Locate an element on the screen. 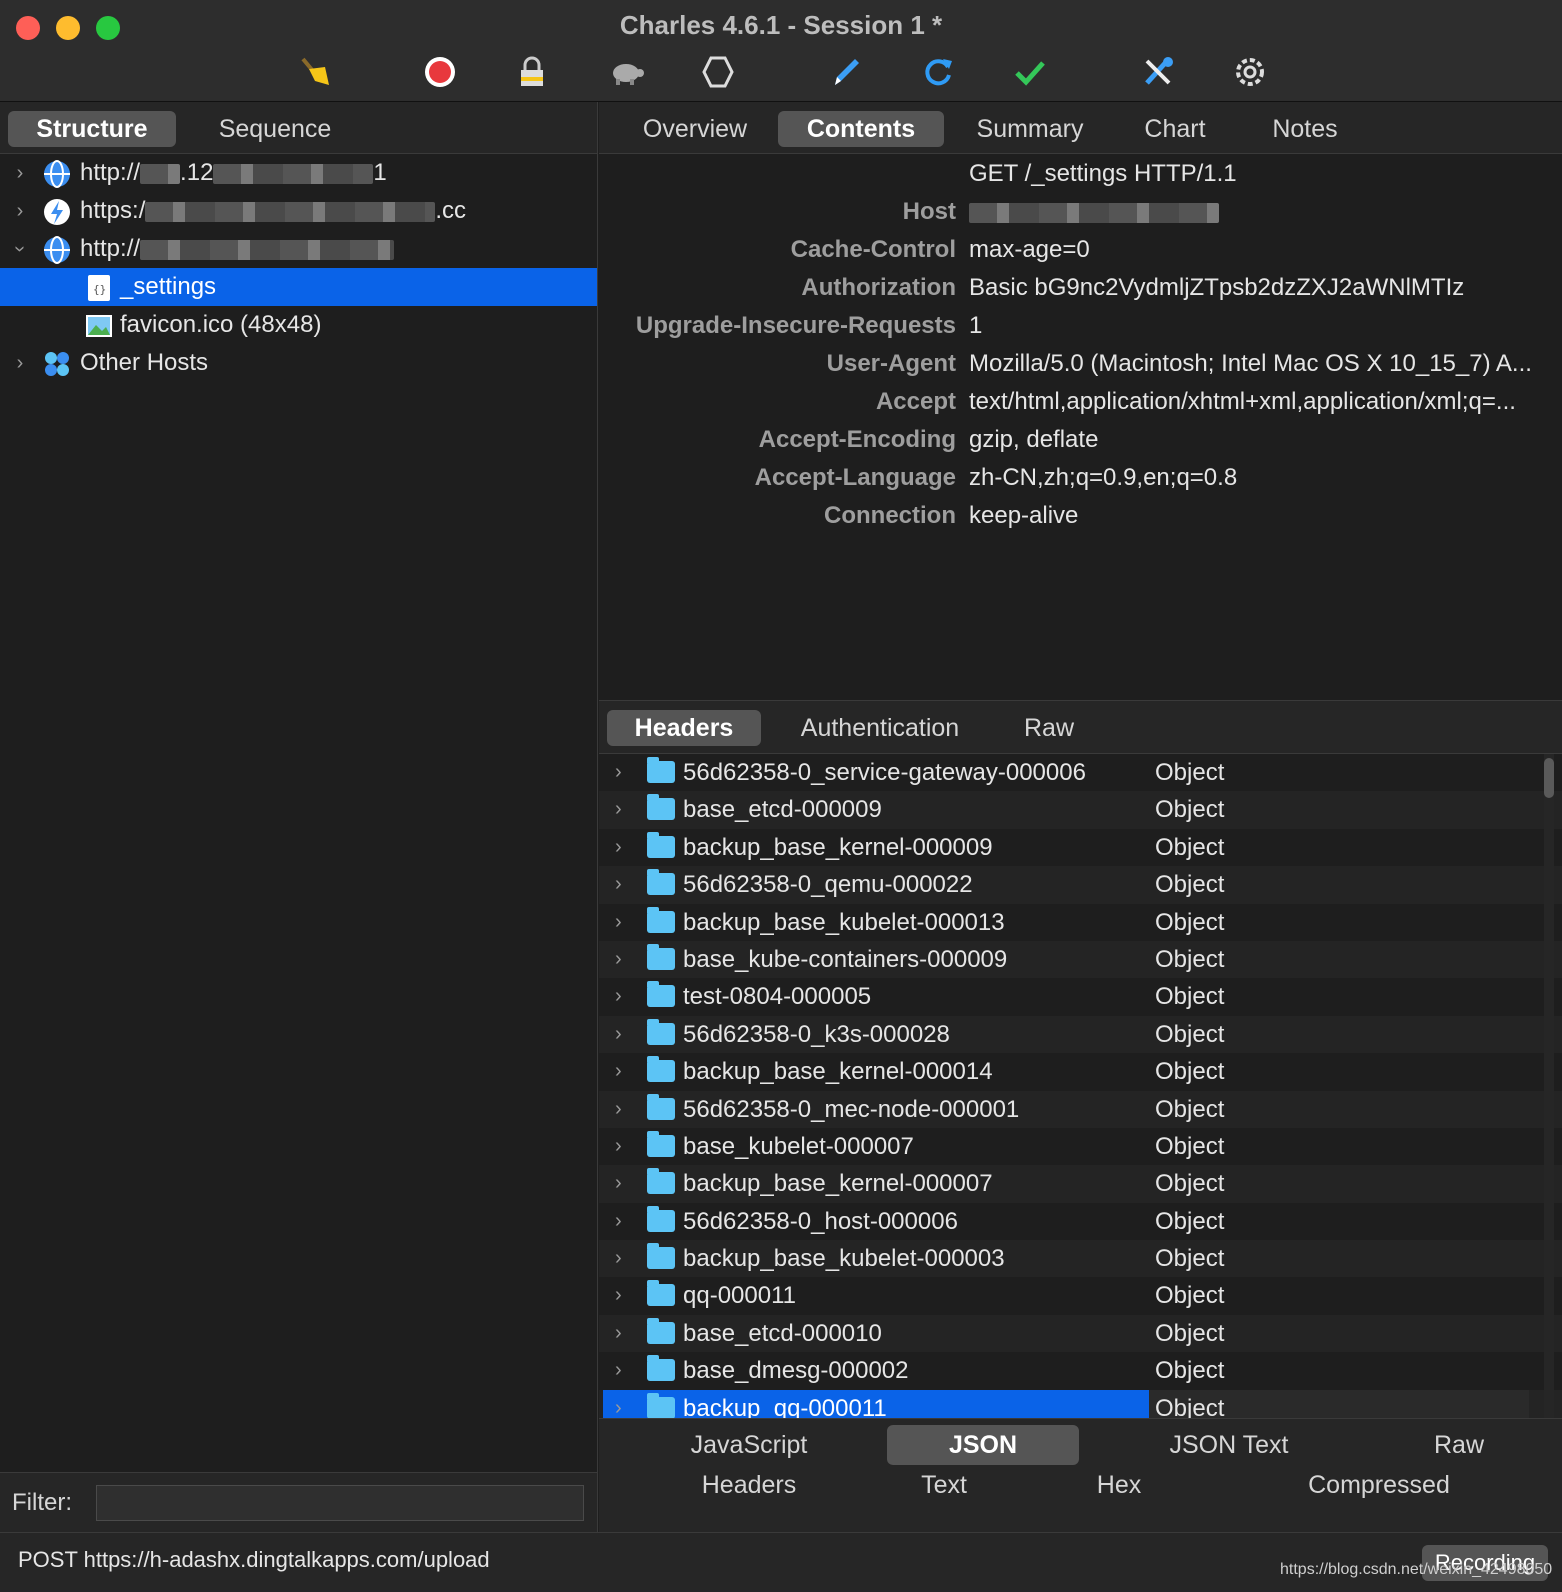 Image resolution: width=1562 pixels, height=1592 pixels. tree-host-1: › http://.12 1 is located at coordinates (298, 173).